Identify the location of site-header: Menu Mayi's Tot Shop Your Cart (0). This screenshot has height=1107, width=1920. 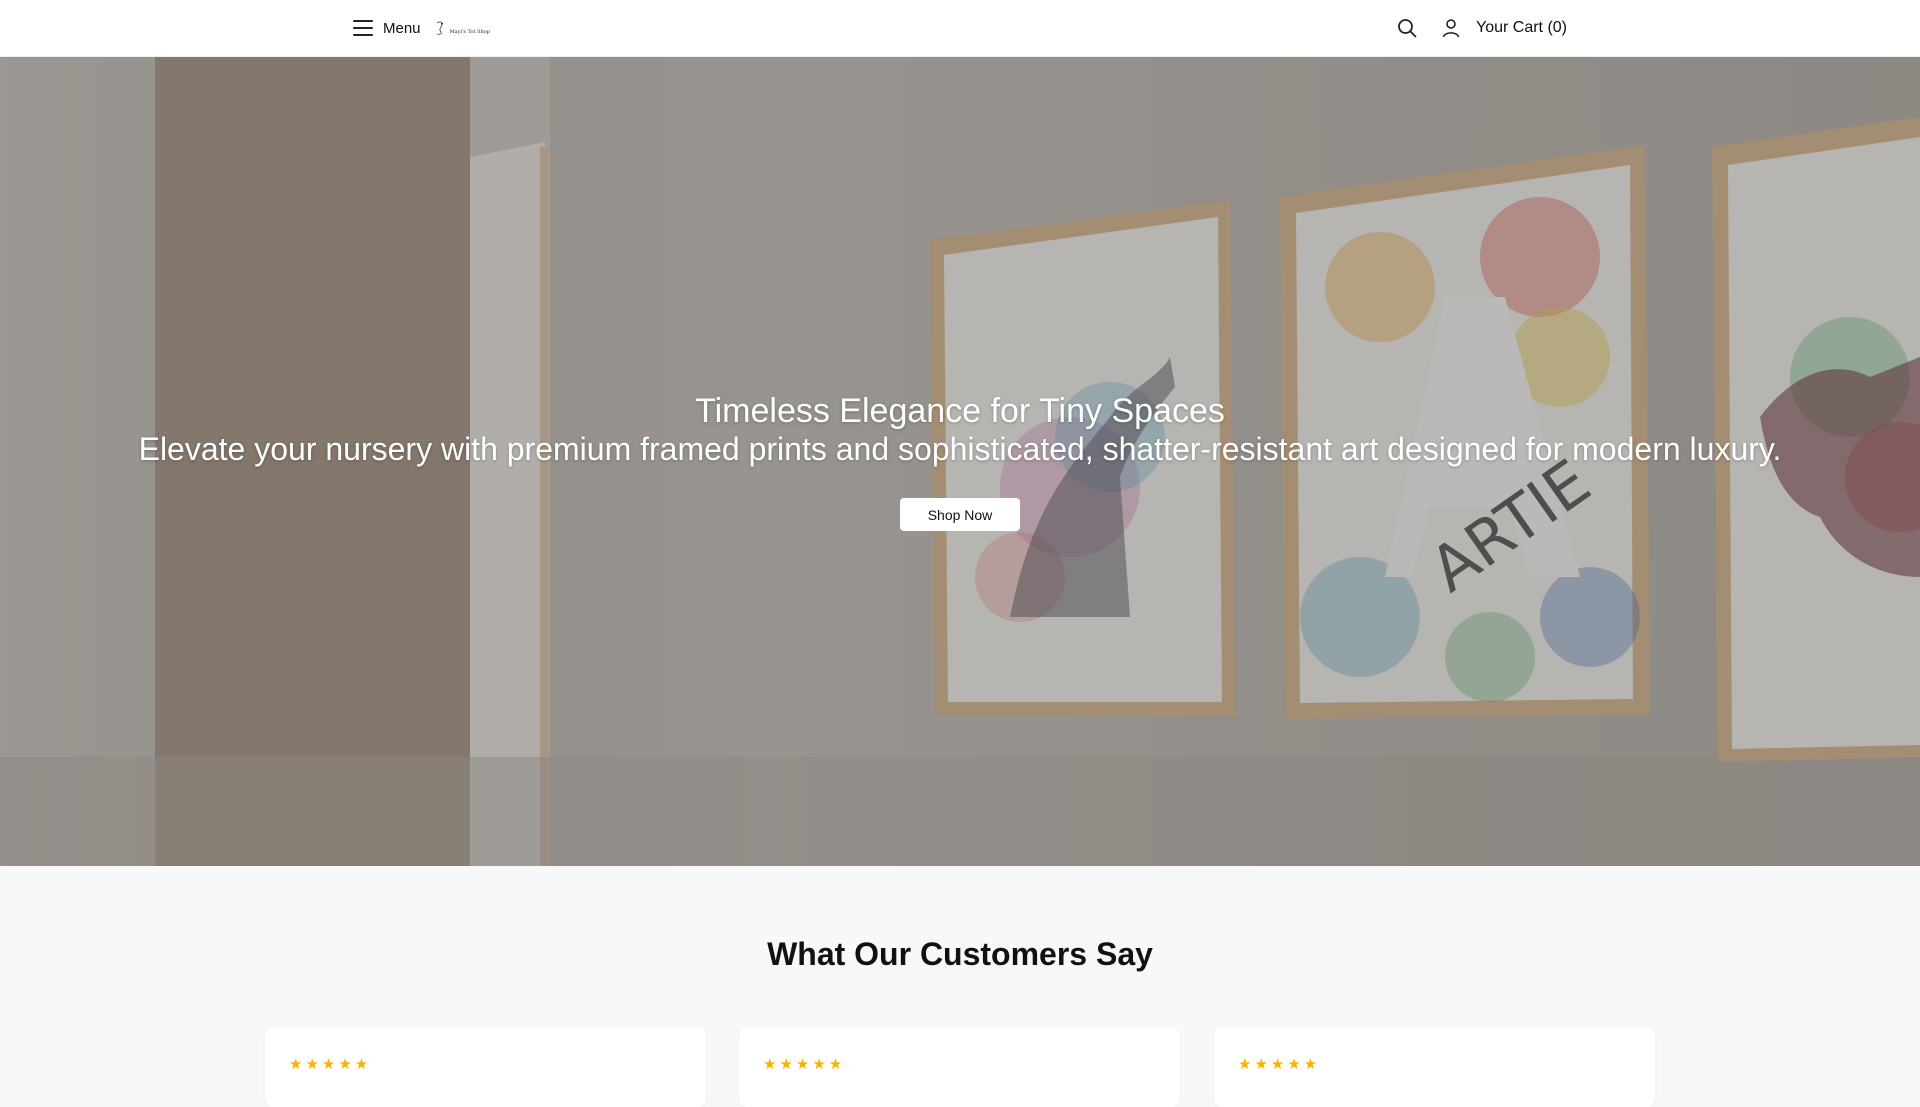
(960, 28).